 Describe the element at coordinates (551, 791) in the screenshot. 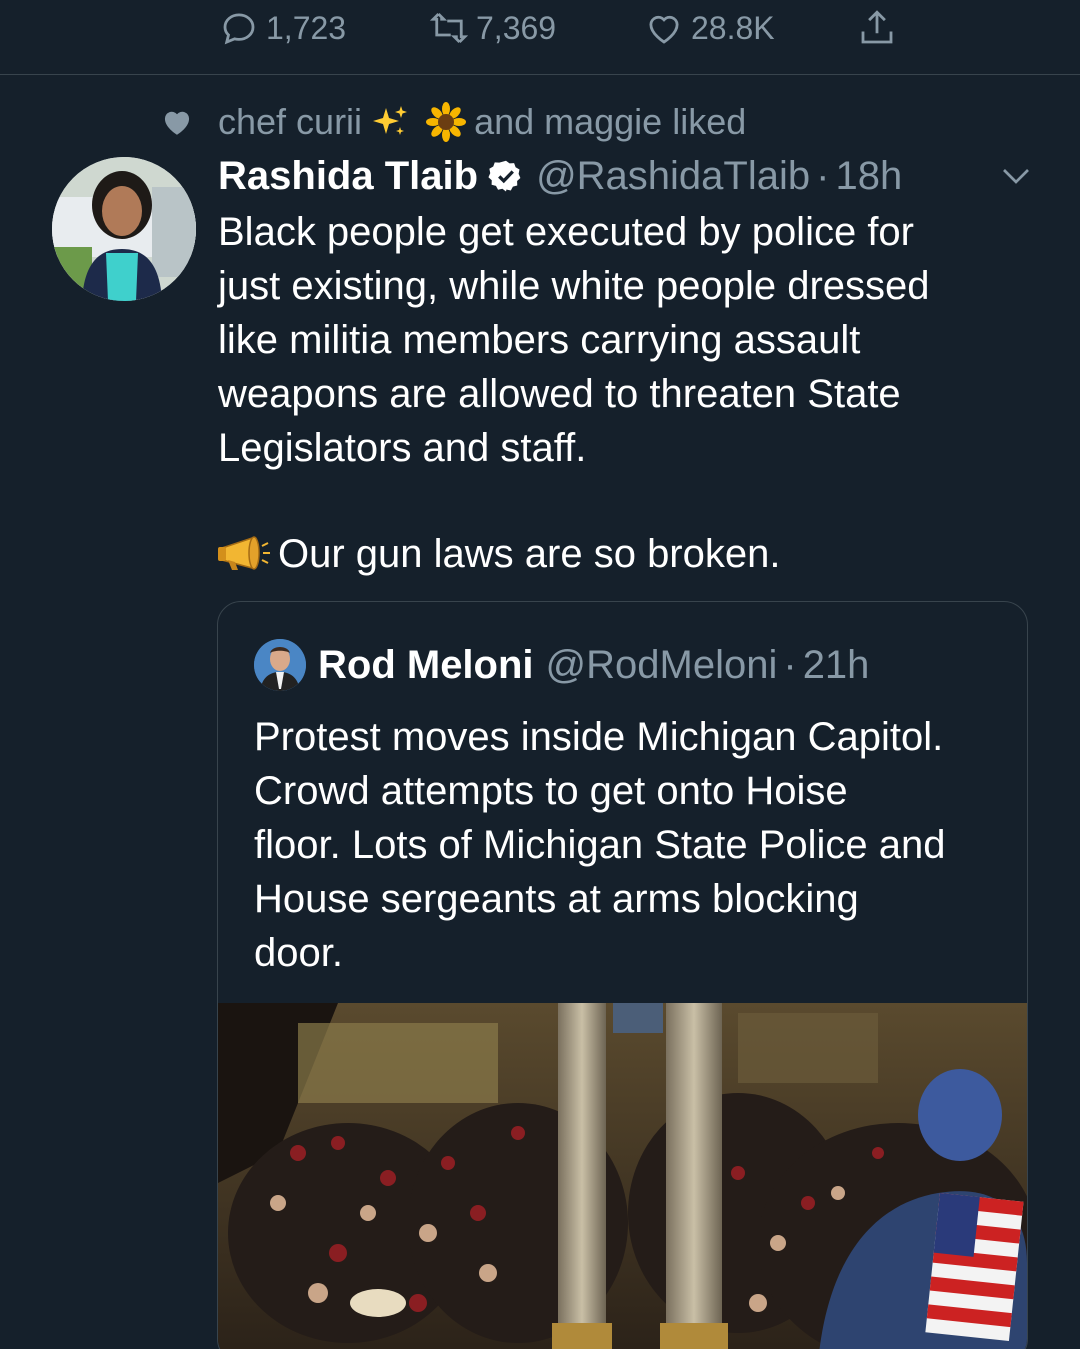

I see `quoted-text-line: Crowd attempts to get onto Hoise` at that location.